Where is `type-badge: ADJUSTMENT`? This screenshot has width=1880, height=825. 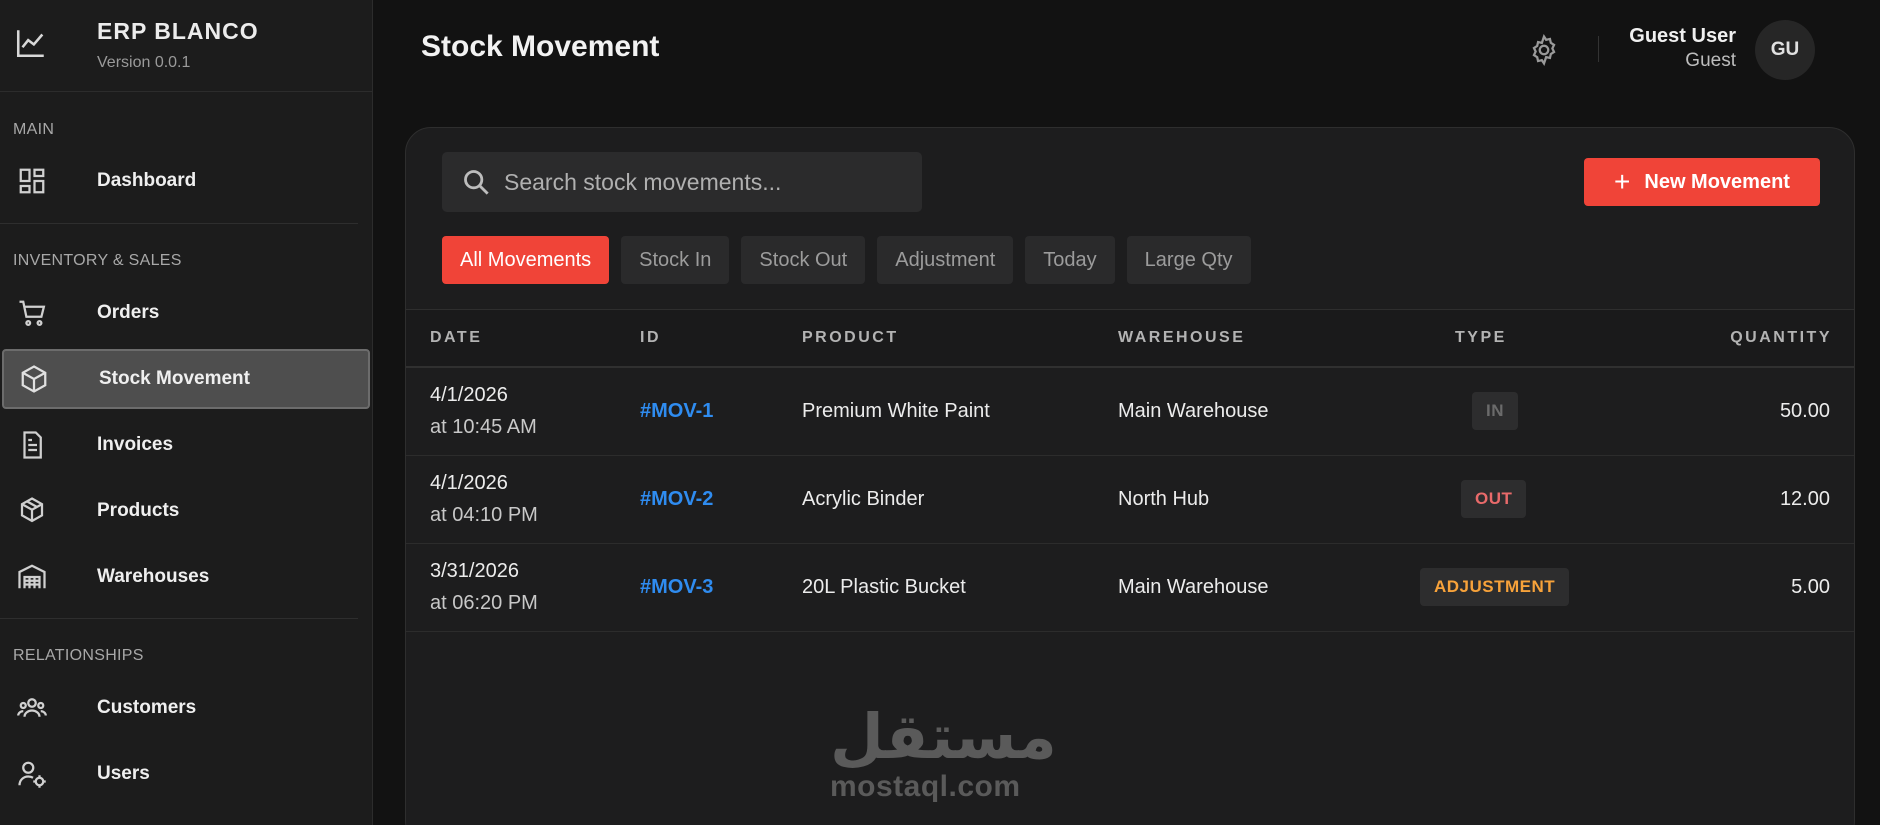
type-badge: ADJUSTMENT is located at coordinates (1495, 587).